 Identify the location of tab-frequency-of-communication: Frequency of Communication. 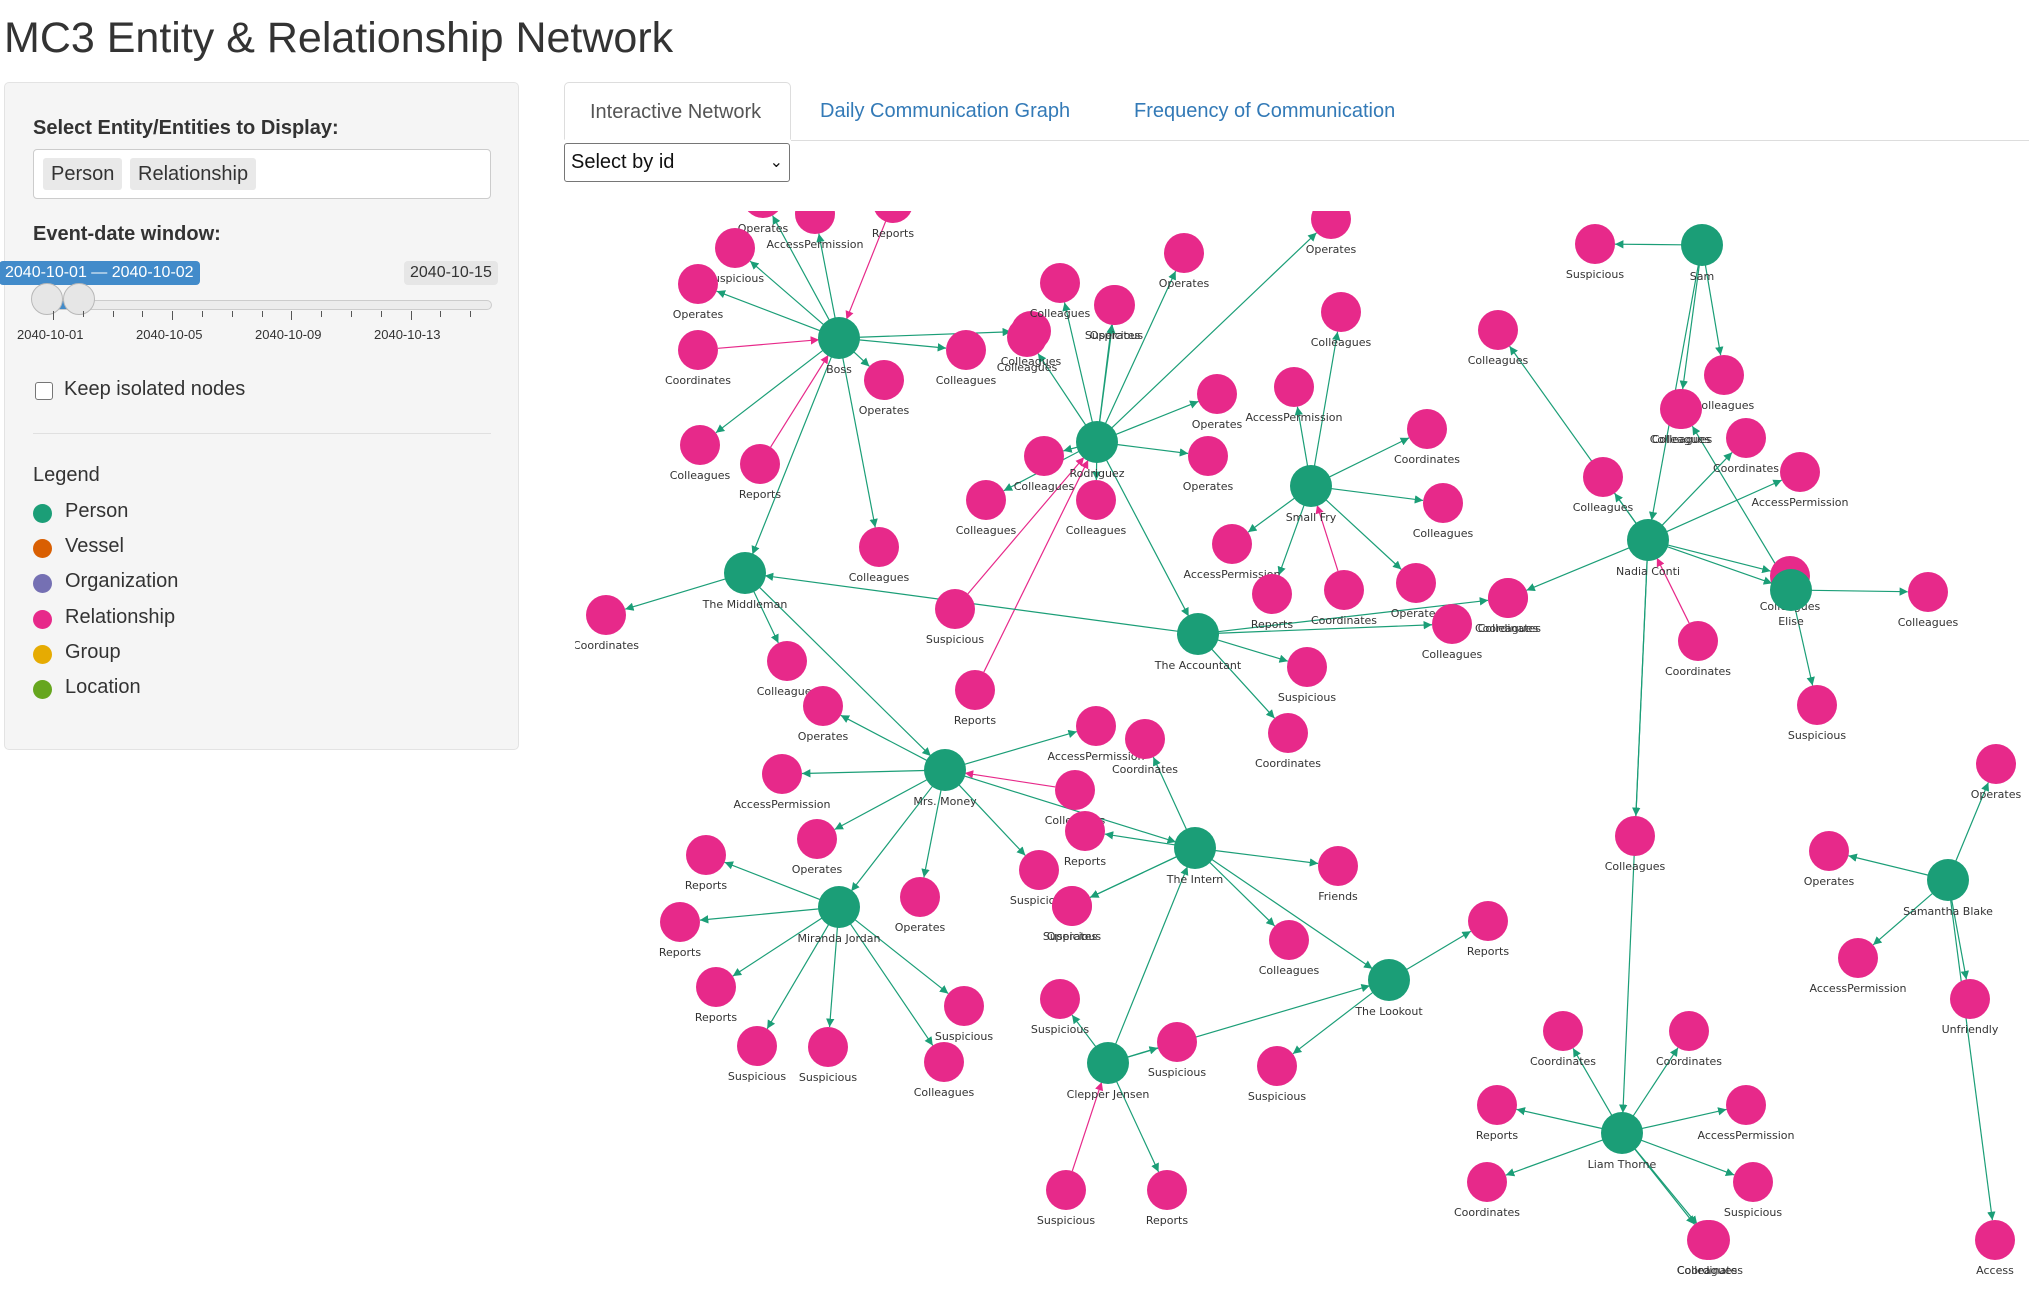
(1264, 111).